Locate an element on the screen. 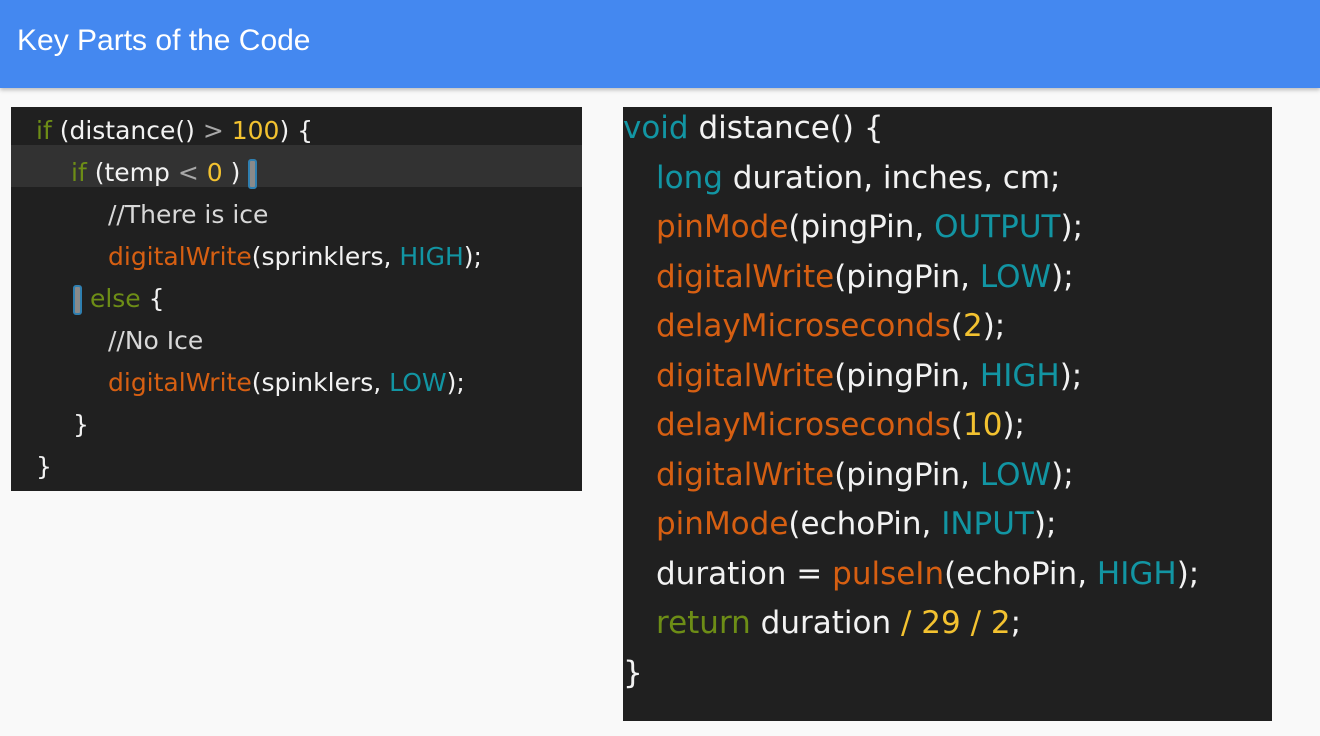 The height and width of the screenshot is (736, 1320). page-title: Key Parts of the Code is located at coordinates (164, 40).